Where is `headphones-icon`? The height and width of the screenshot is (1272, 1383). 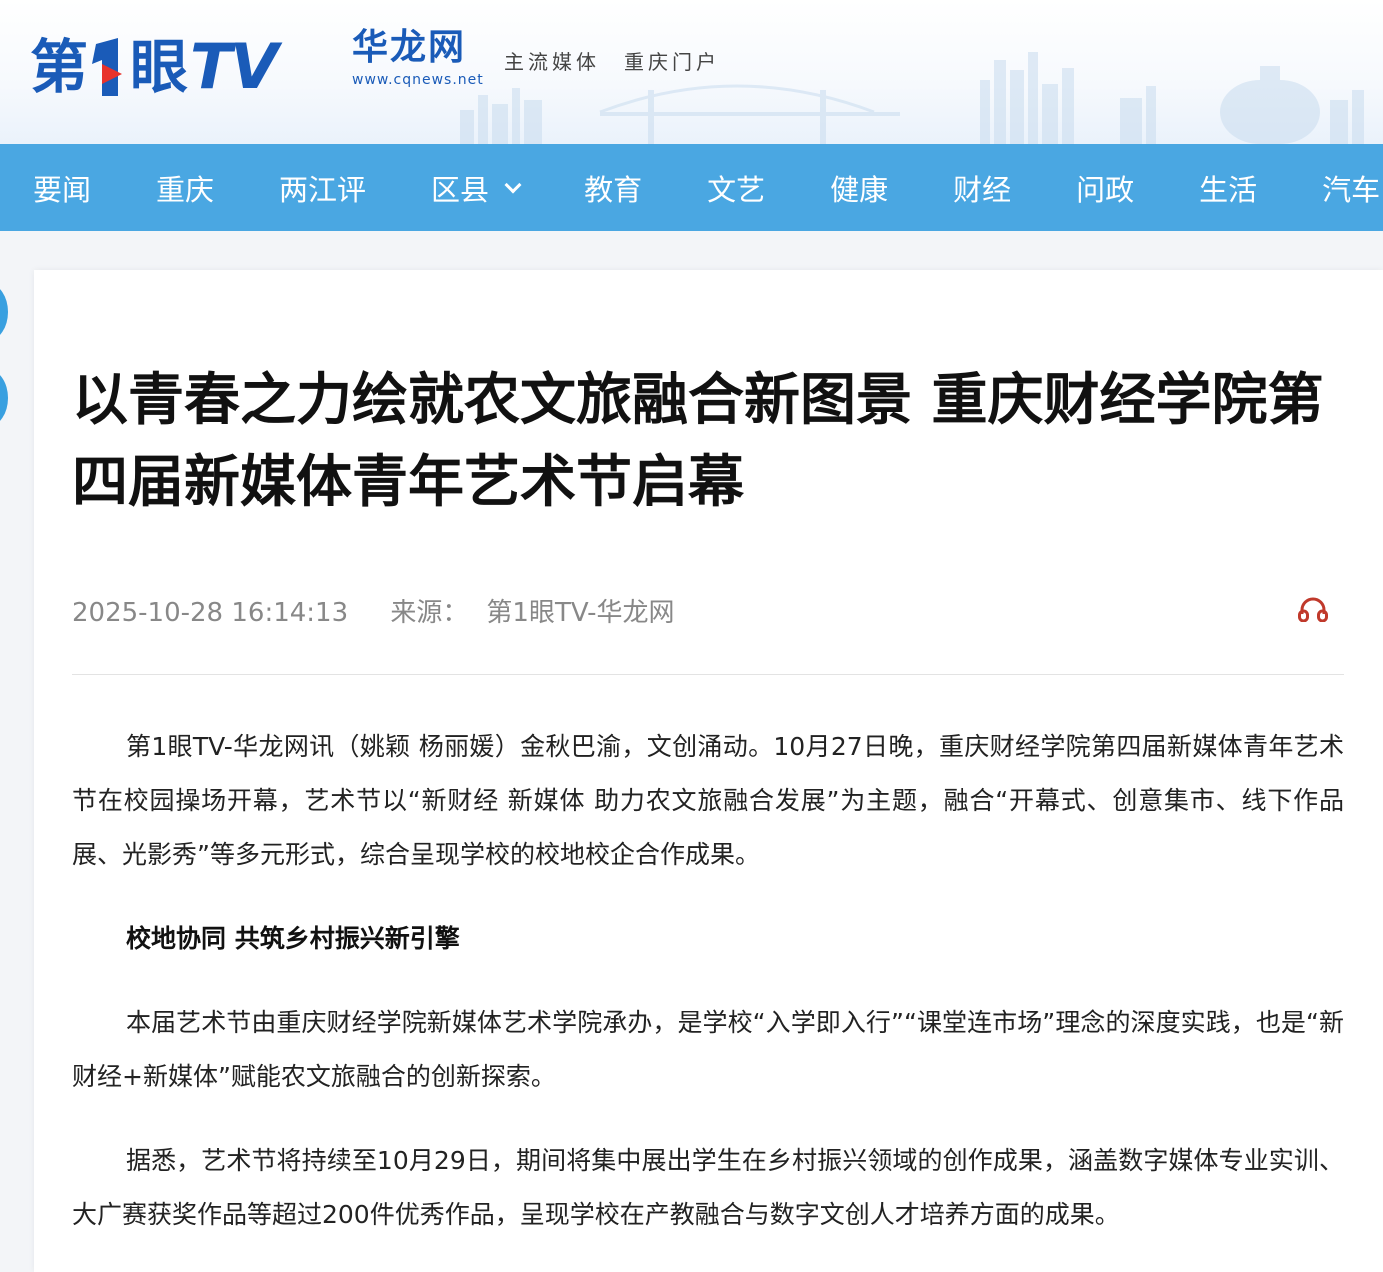 headphones-icon is located at coordinates (1313, 609).